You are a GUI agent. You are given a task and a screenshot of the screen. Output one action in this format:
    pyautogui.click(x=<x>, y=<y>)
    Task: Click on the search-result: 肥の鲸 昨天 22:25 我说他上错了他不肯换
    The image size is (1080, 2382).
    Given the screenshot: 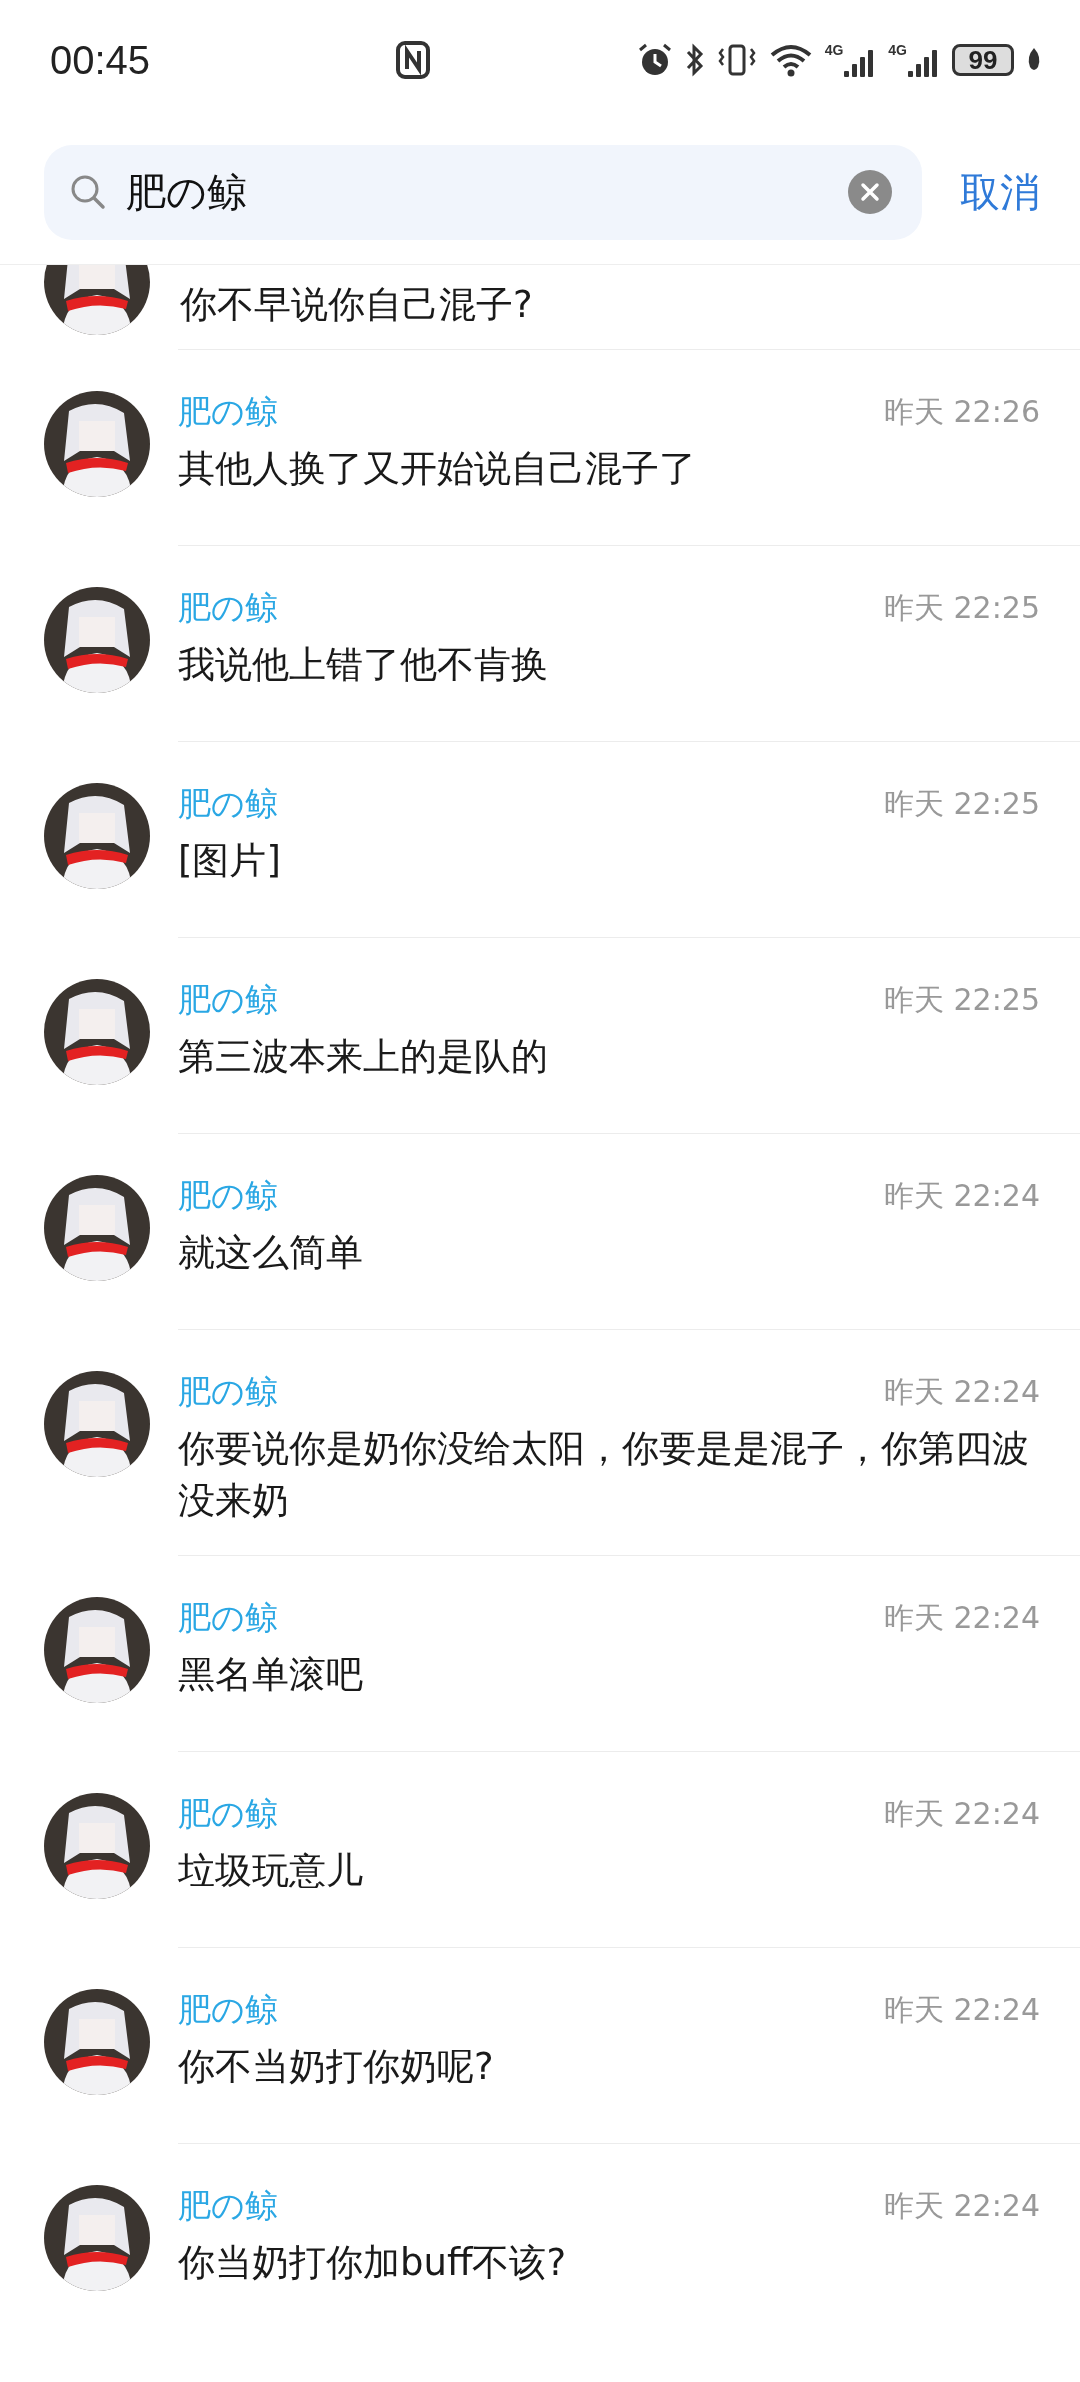 What is the action you would take?
    pyautogui.click(x=629, y=643)
    